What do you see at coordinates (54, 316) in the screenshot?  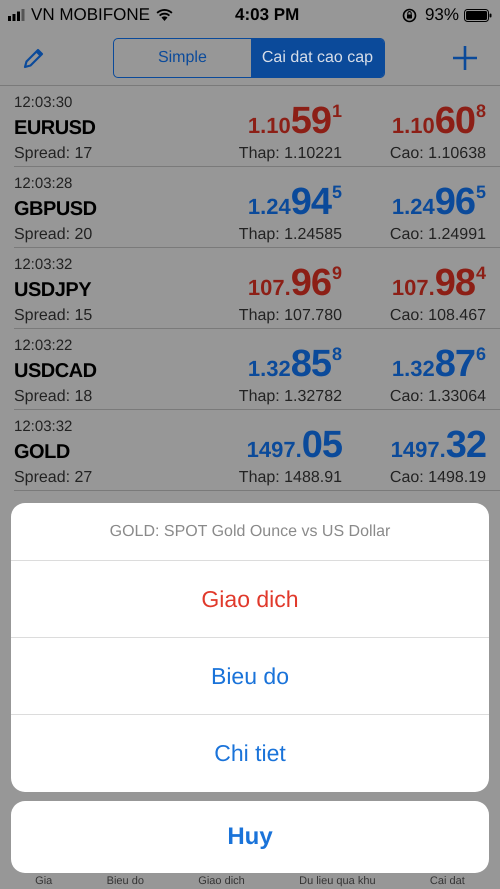 I see `spread-value: Spread: 15` at bounding box center [54, 316].